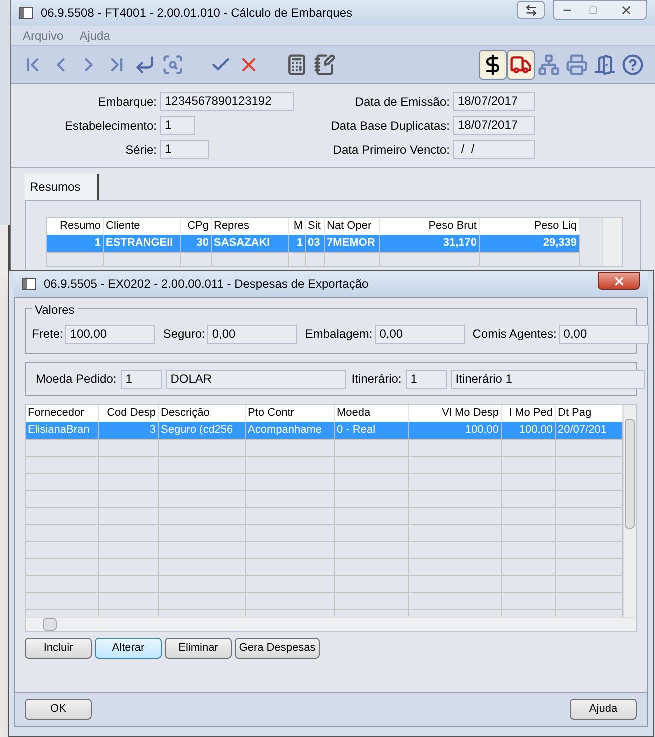 This screenshot has width=655, height=737. Describe the element at coordinates (290, 430) in the screenshot. I see `table-cell: Acompanhame` at that location.